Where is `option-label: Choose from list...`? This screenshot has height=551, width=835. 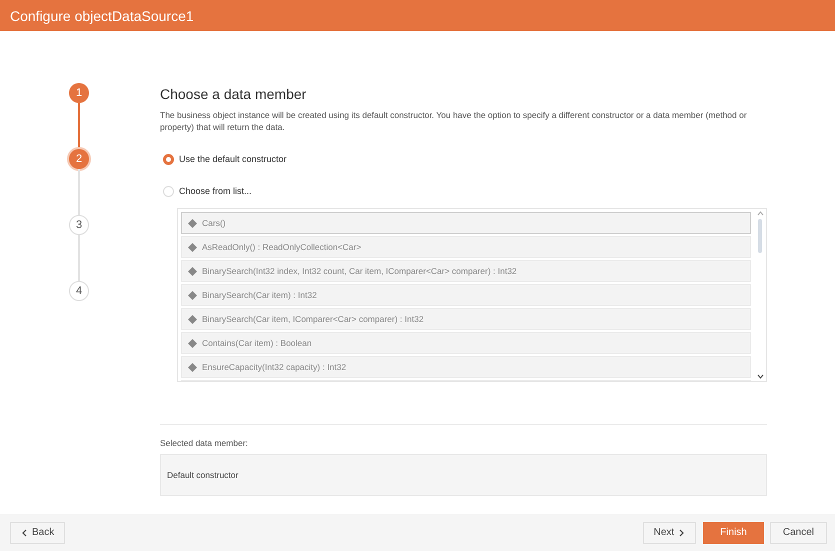 option-label: Choose from list... is located at coordinates (215, 191).